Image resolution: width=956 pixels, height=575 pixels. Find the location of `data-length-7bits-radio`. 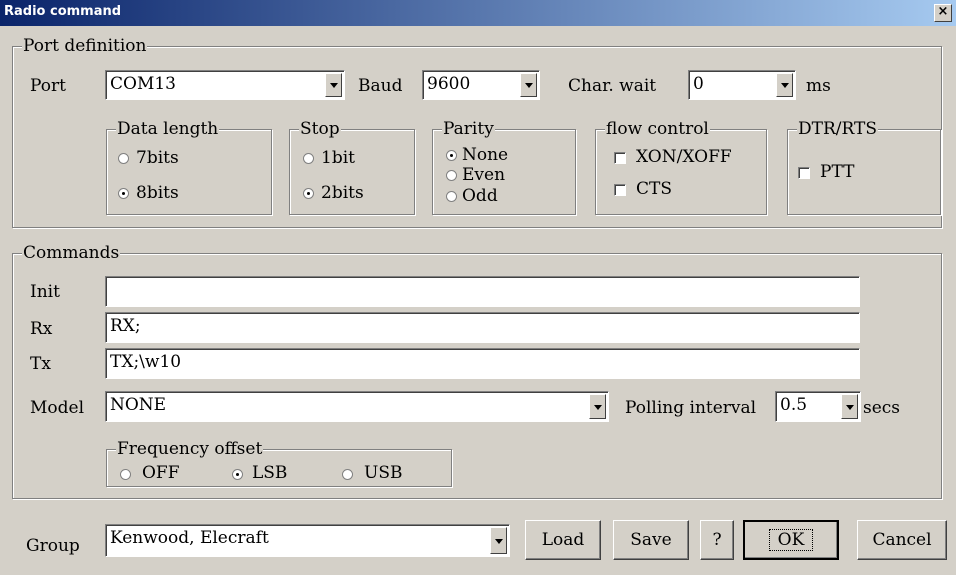

data-length-7bits-radio is located at coordinates (123, 158).